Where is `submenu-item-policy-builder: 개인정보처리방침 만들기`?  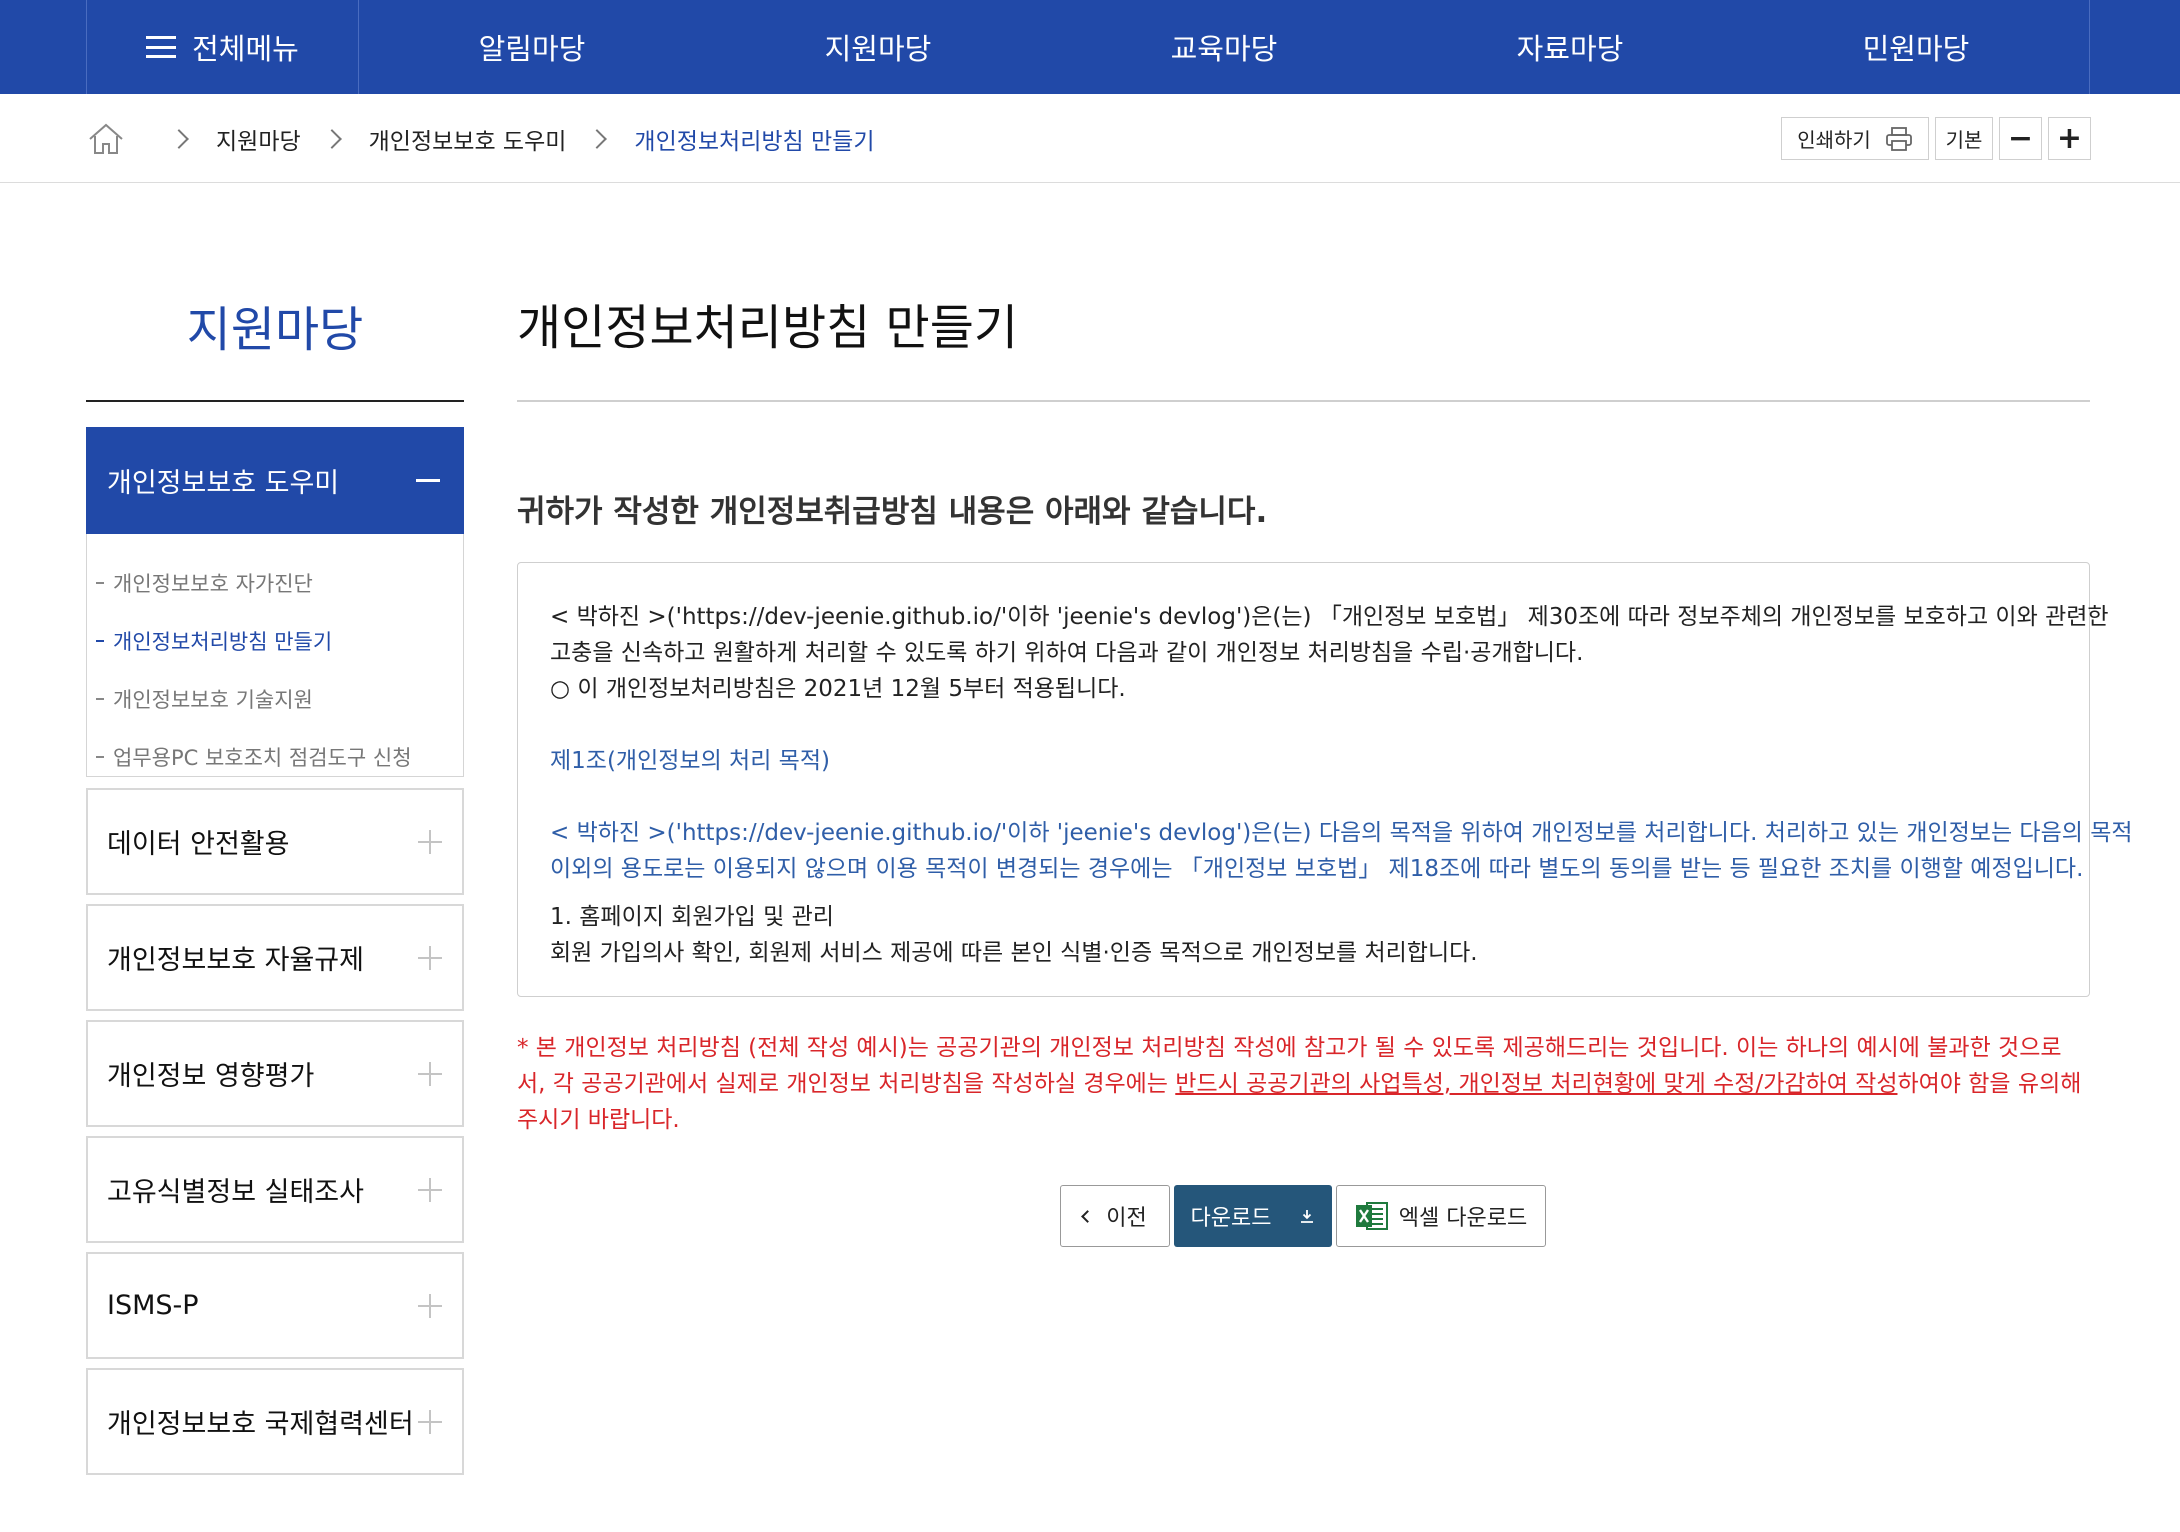 submenu-item-policy-builder: 개인정보처리방침 만들기 is located at coordinates (275, 641).